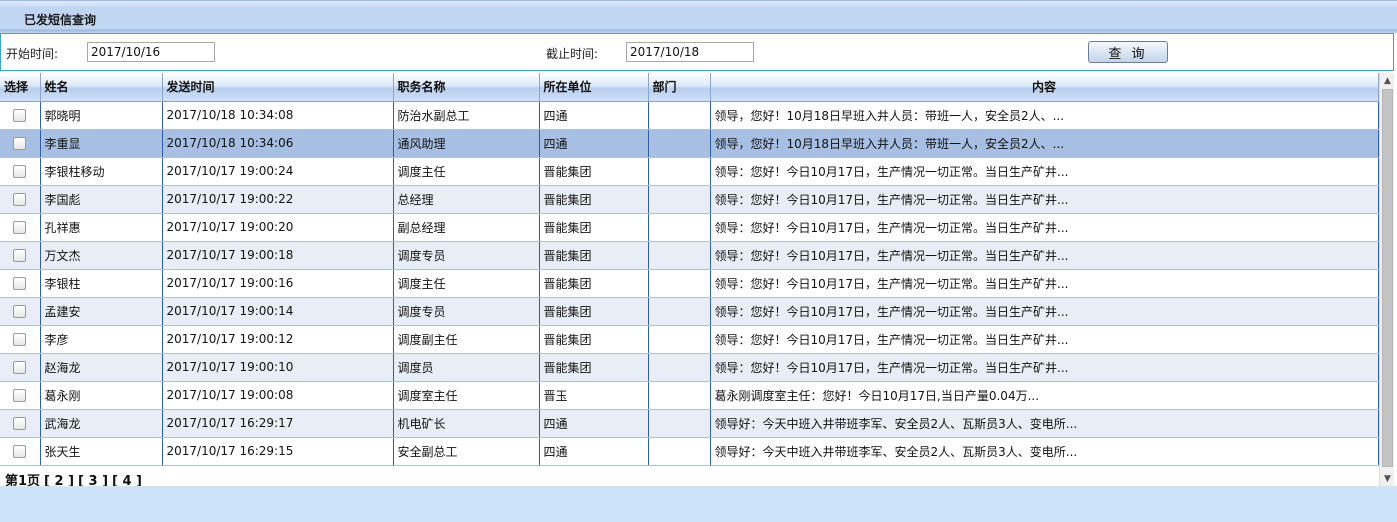 This screenshot has width=1397, height=522. Describe the element at coordinates (101, 283) in the screenshot. I see `cell-name: 李银柱` at that location.